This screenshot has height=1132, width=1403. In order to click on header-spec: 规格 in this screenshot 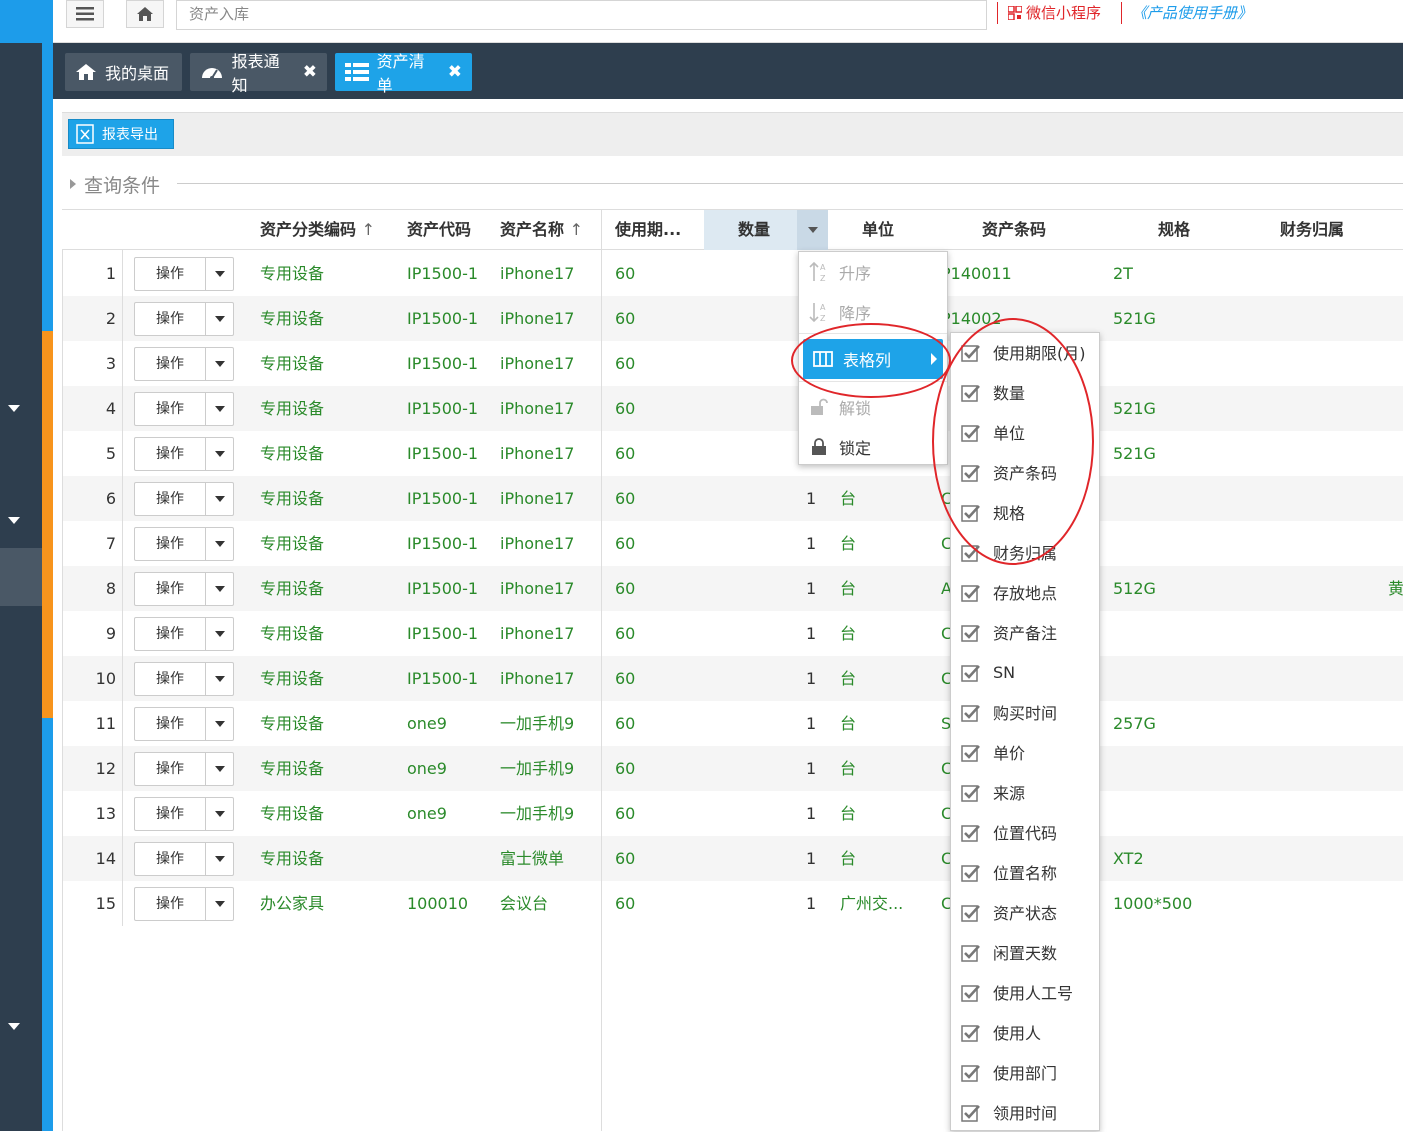, I will do `click(1174, 230)`.